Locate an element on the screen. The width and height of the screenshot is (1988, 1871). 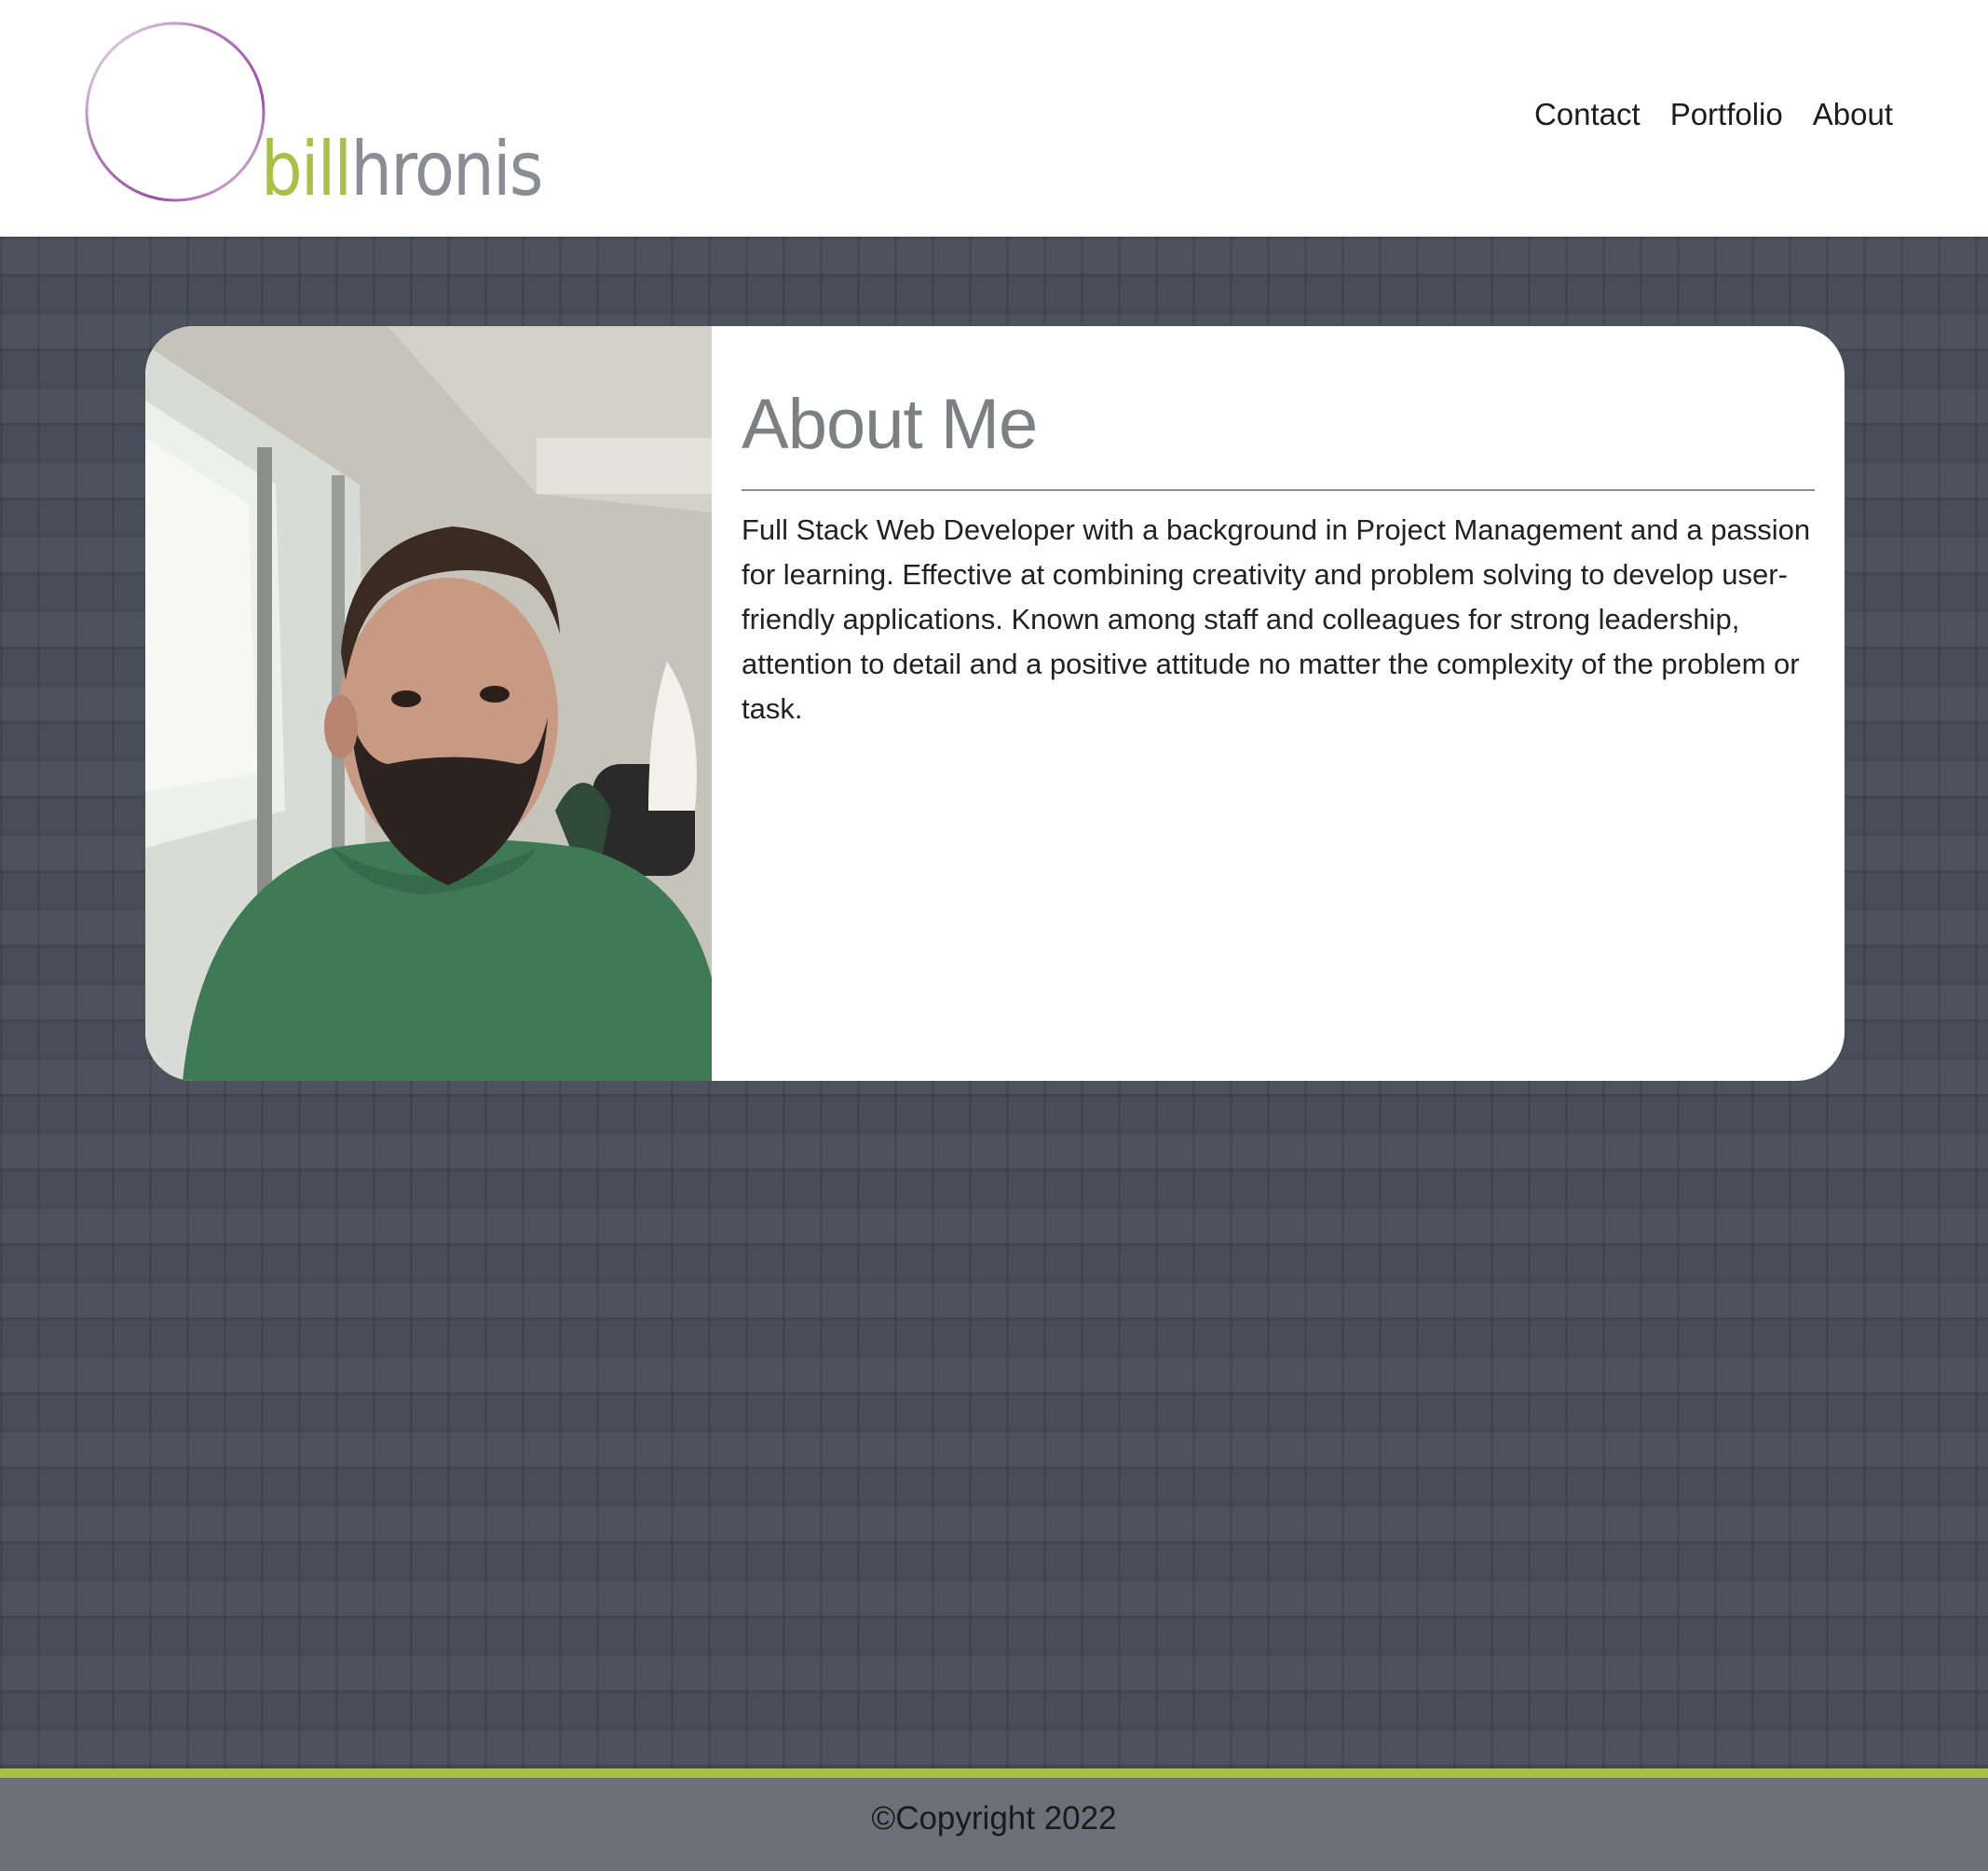
nav-contact-link: Contact is located at coordinates (1587, 114).